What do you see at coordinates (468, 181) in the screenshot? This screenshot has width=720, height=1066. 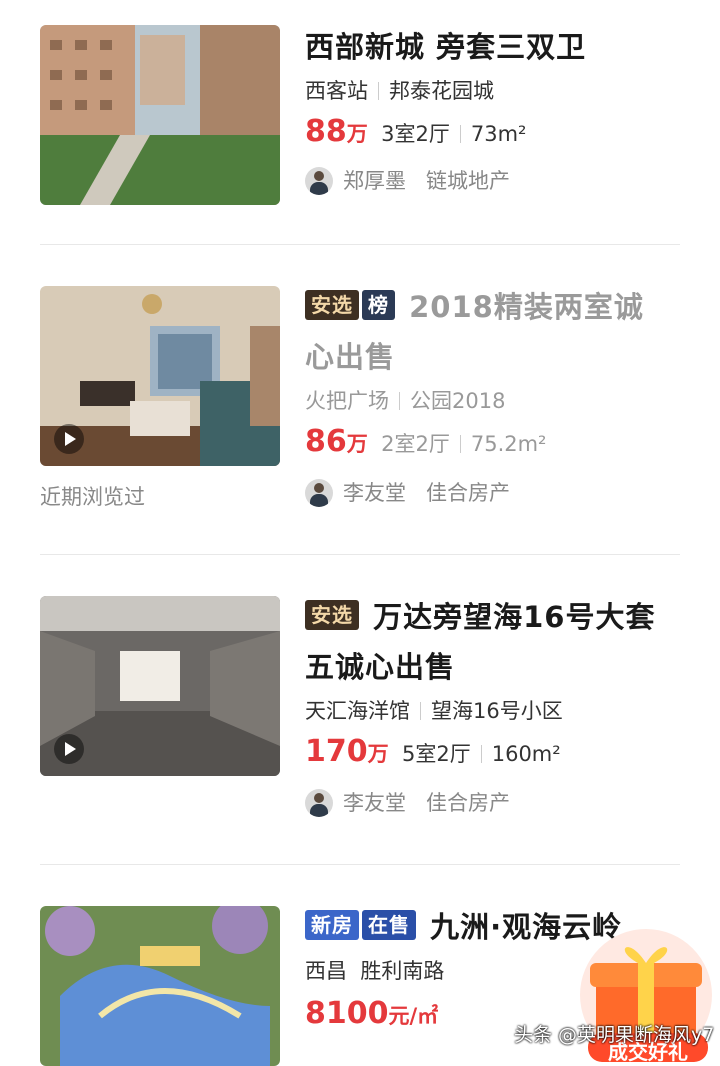 I see `agency-name: 链城地产` at bounding box center [468, 181].